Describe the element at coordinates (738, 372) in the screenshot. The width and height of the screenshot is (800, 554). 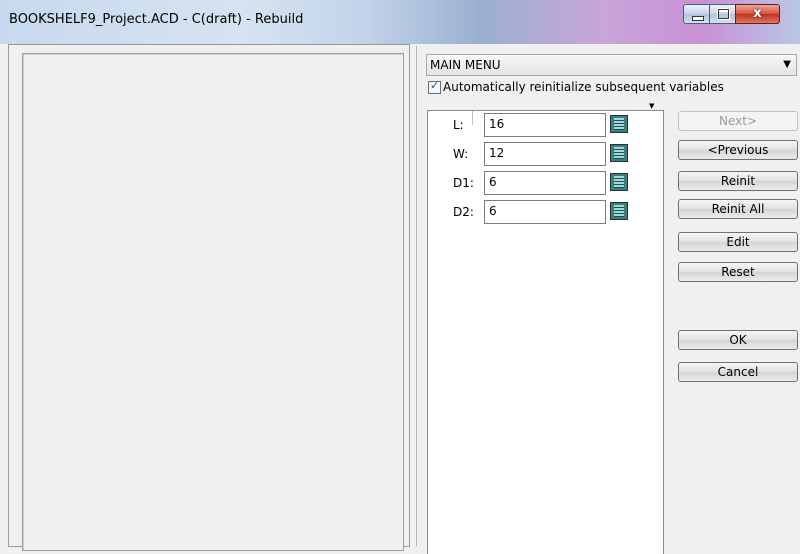
I see `cancel-button: Cancel` at that location.